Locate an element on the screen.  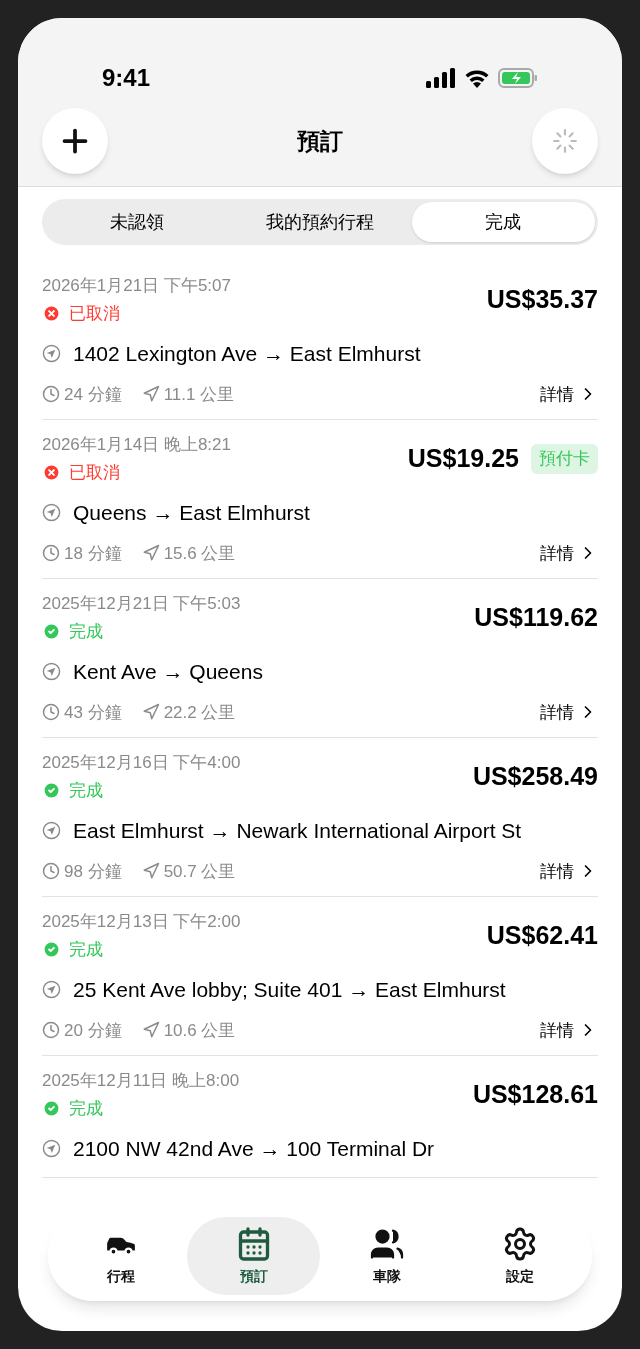
booking-price: US$128.61 is located at coordinates (535, 1094).